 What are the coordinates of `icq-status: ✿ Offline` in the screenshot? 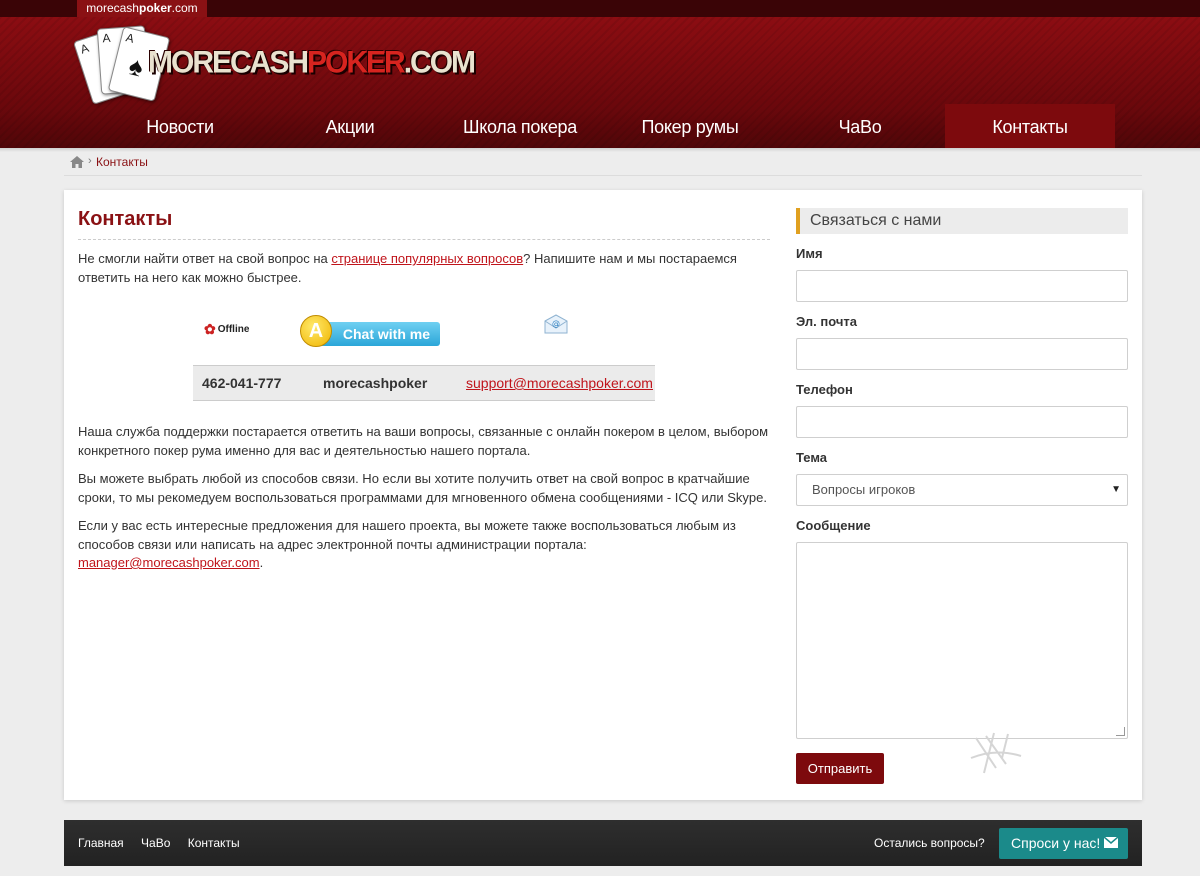 It's located at (226, 329).